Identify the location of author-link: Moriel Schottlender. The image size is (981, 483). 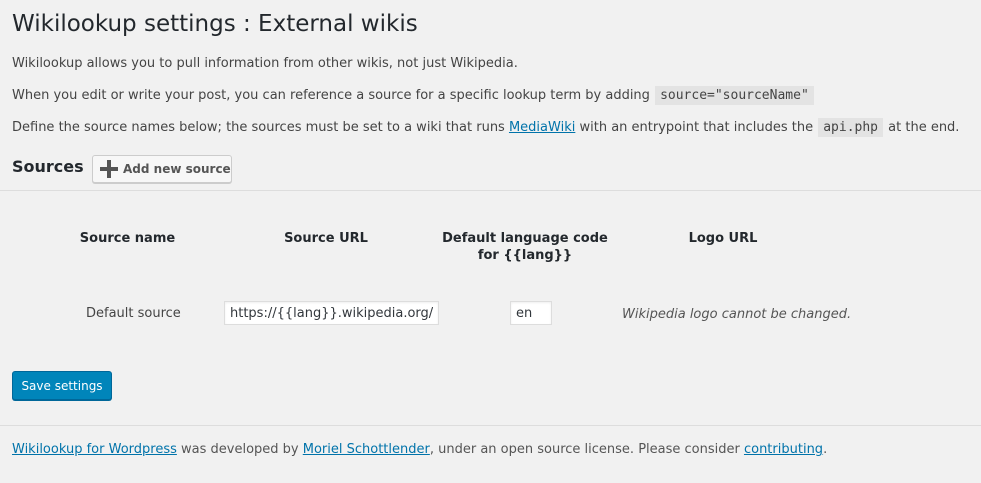
(366, 449).